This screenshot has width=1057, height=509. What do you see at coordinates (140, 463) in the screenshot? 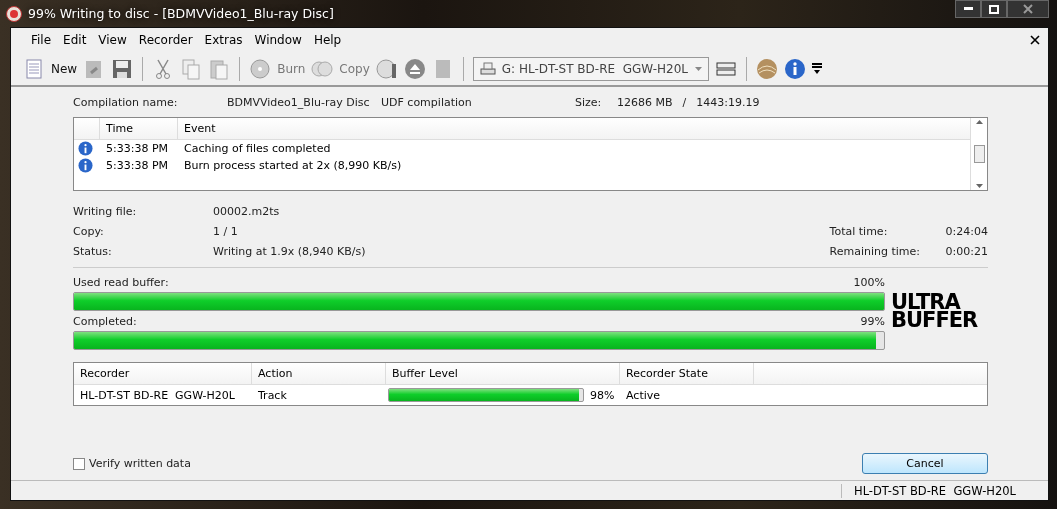
I see `verify-label: Verify written data` at bounding box center [140, 463].